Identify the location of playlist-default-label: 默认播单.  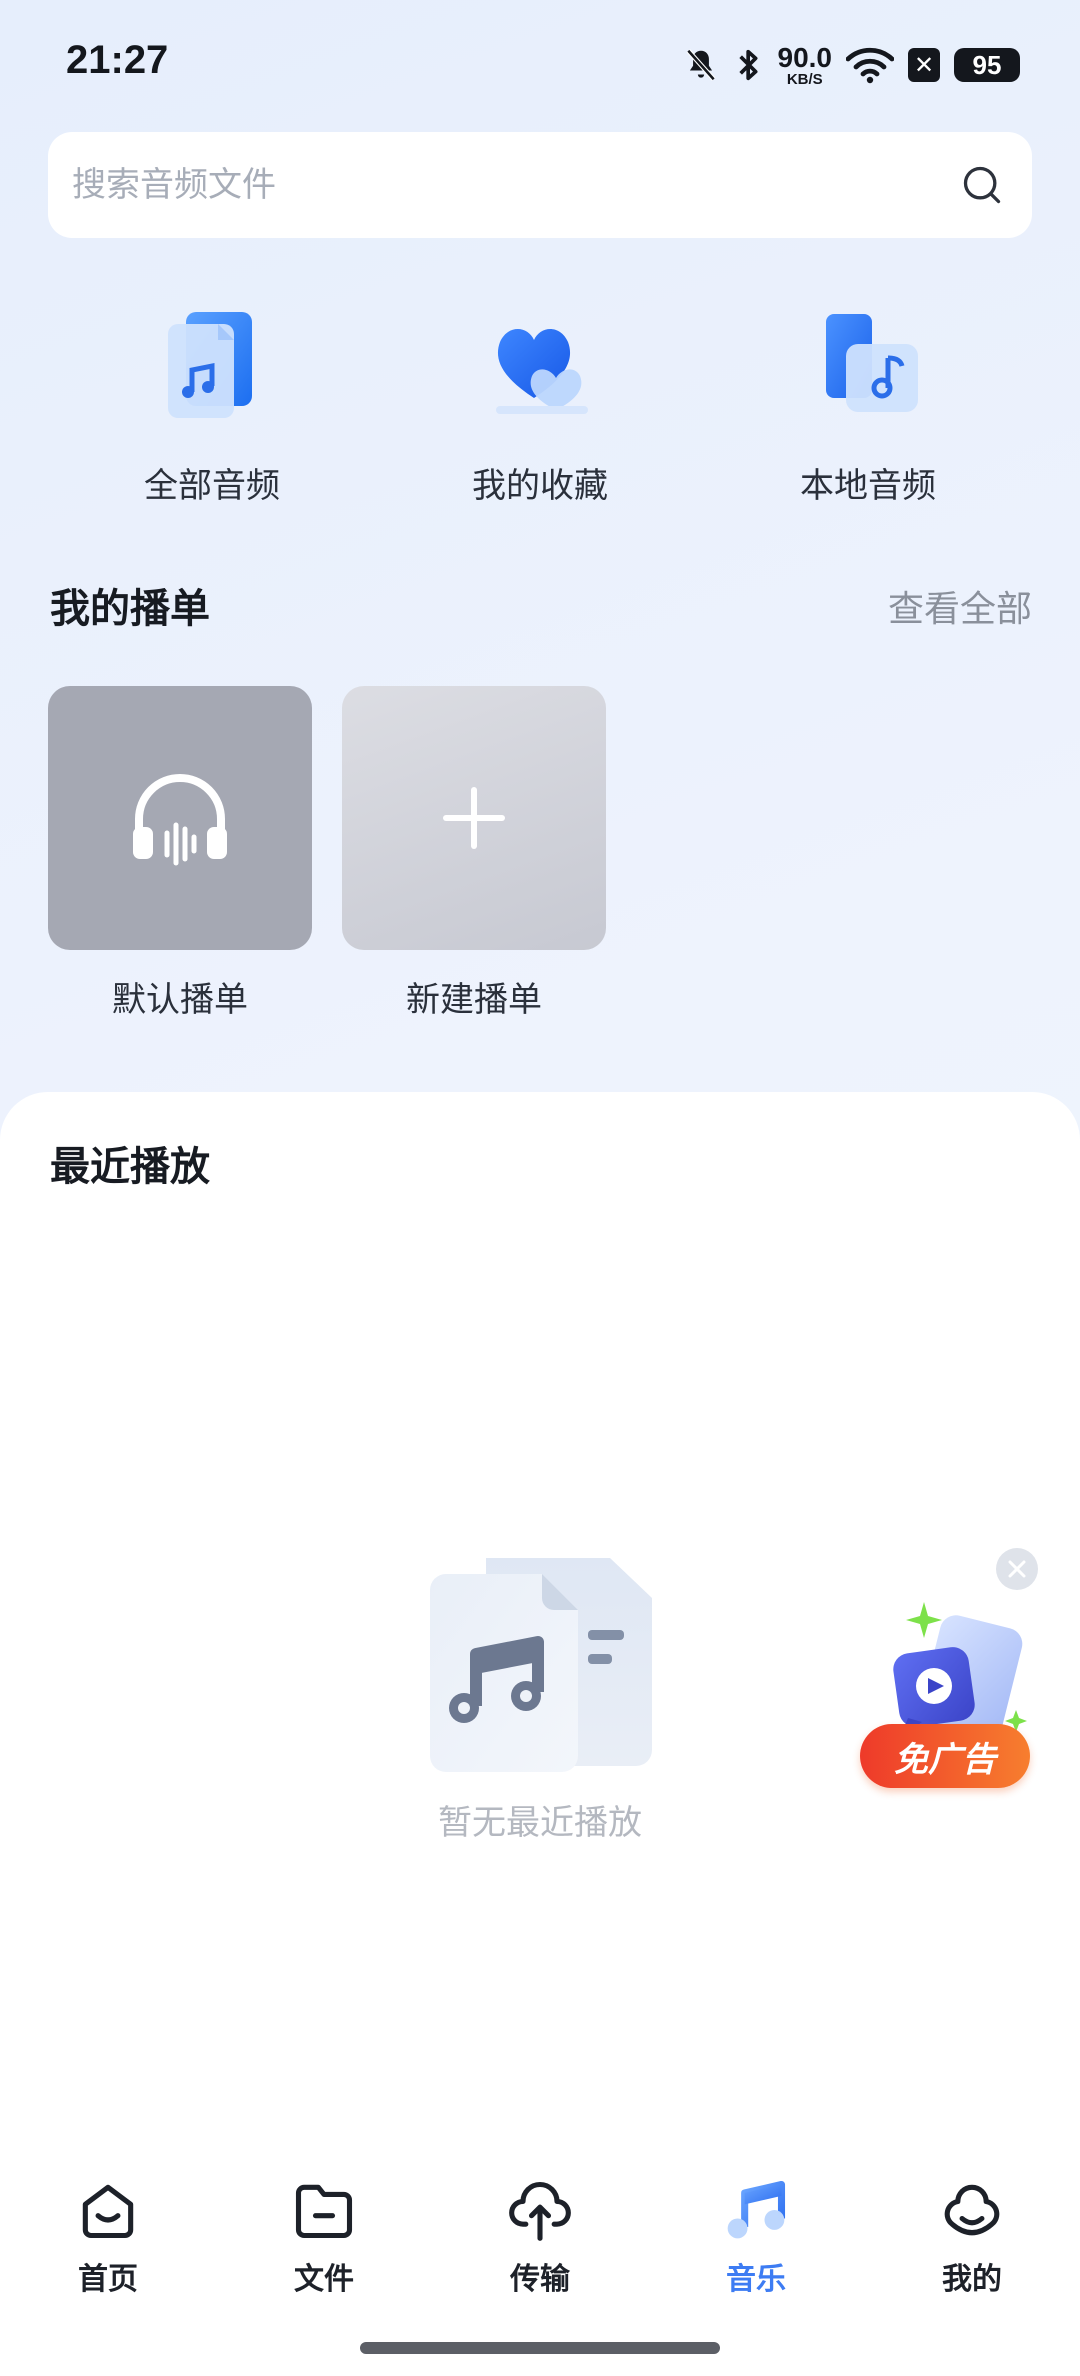
(180, 1000).